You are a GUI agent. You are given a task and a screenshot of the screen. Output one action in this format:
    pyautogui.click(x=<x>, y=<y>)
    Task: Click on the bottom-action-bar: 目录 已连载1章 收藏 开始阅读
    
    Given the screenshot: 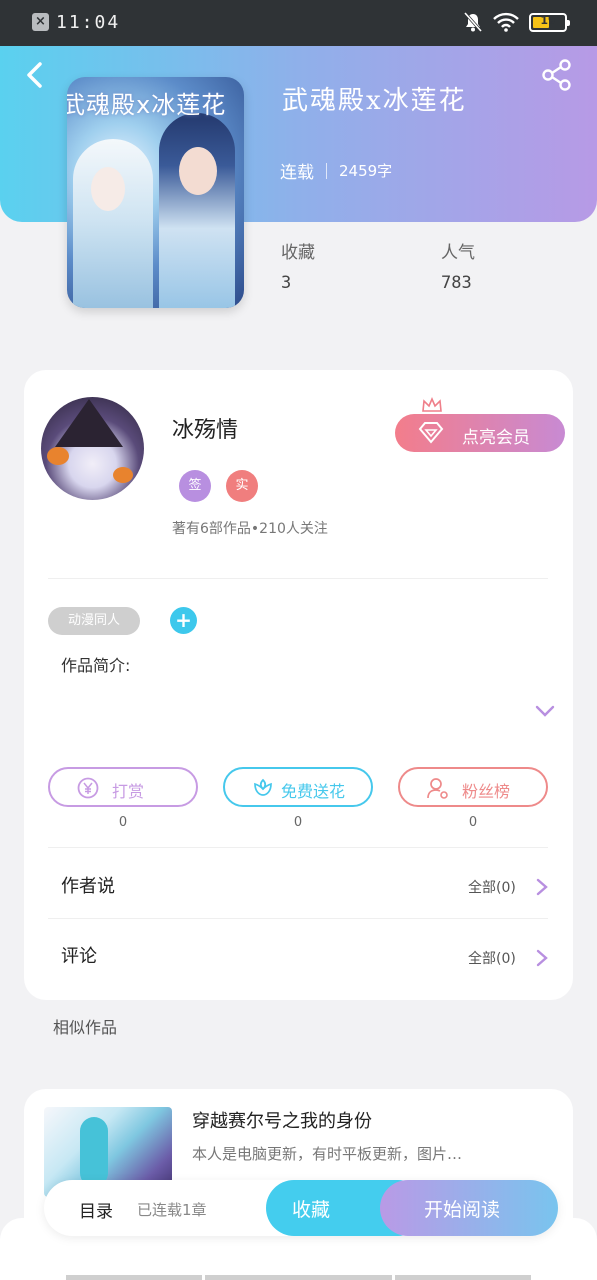 What is the action you would take?
    pyautogui.click(x=301, y=1208)
    